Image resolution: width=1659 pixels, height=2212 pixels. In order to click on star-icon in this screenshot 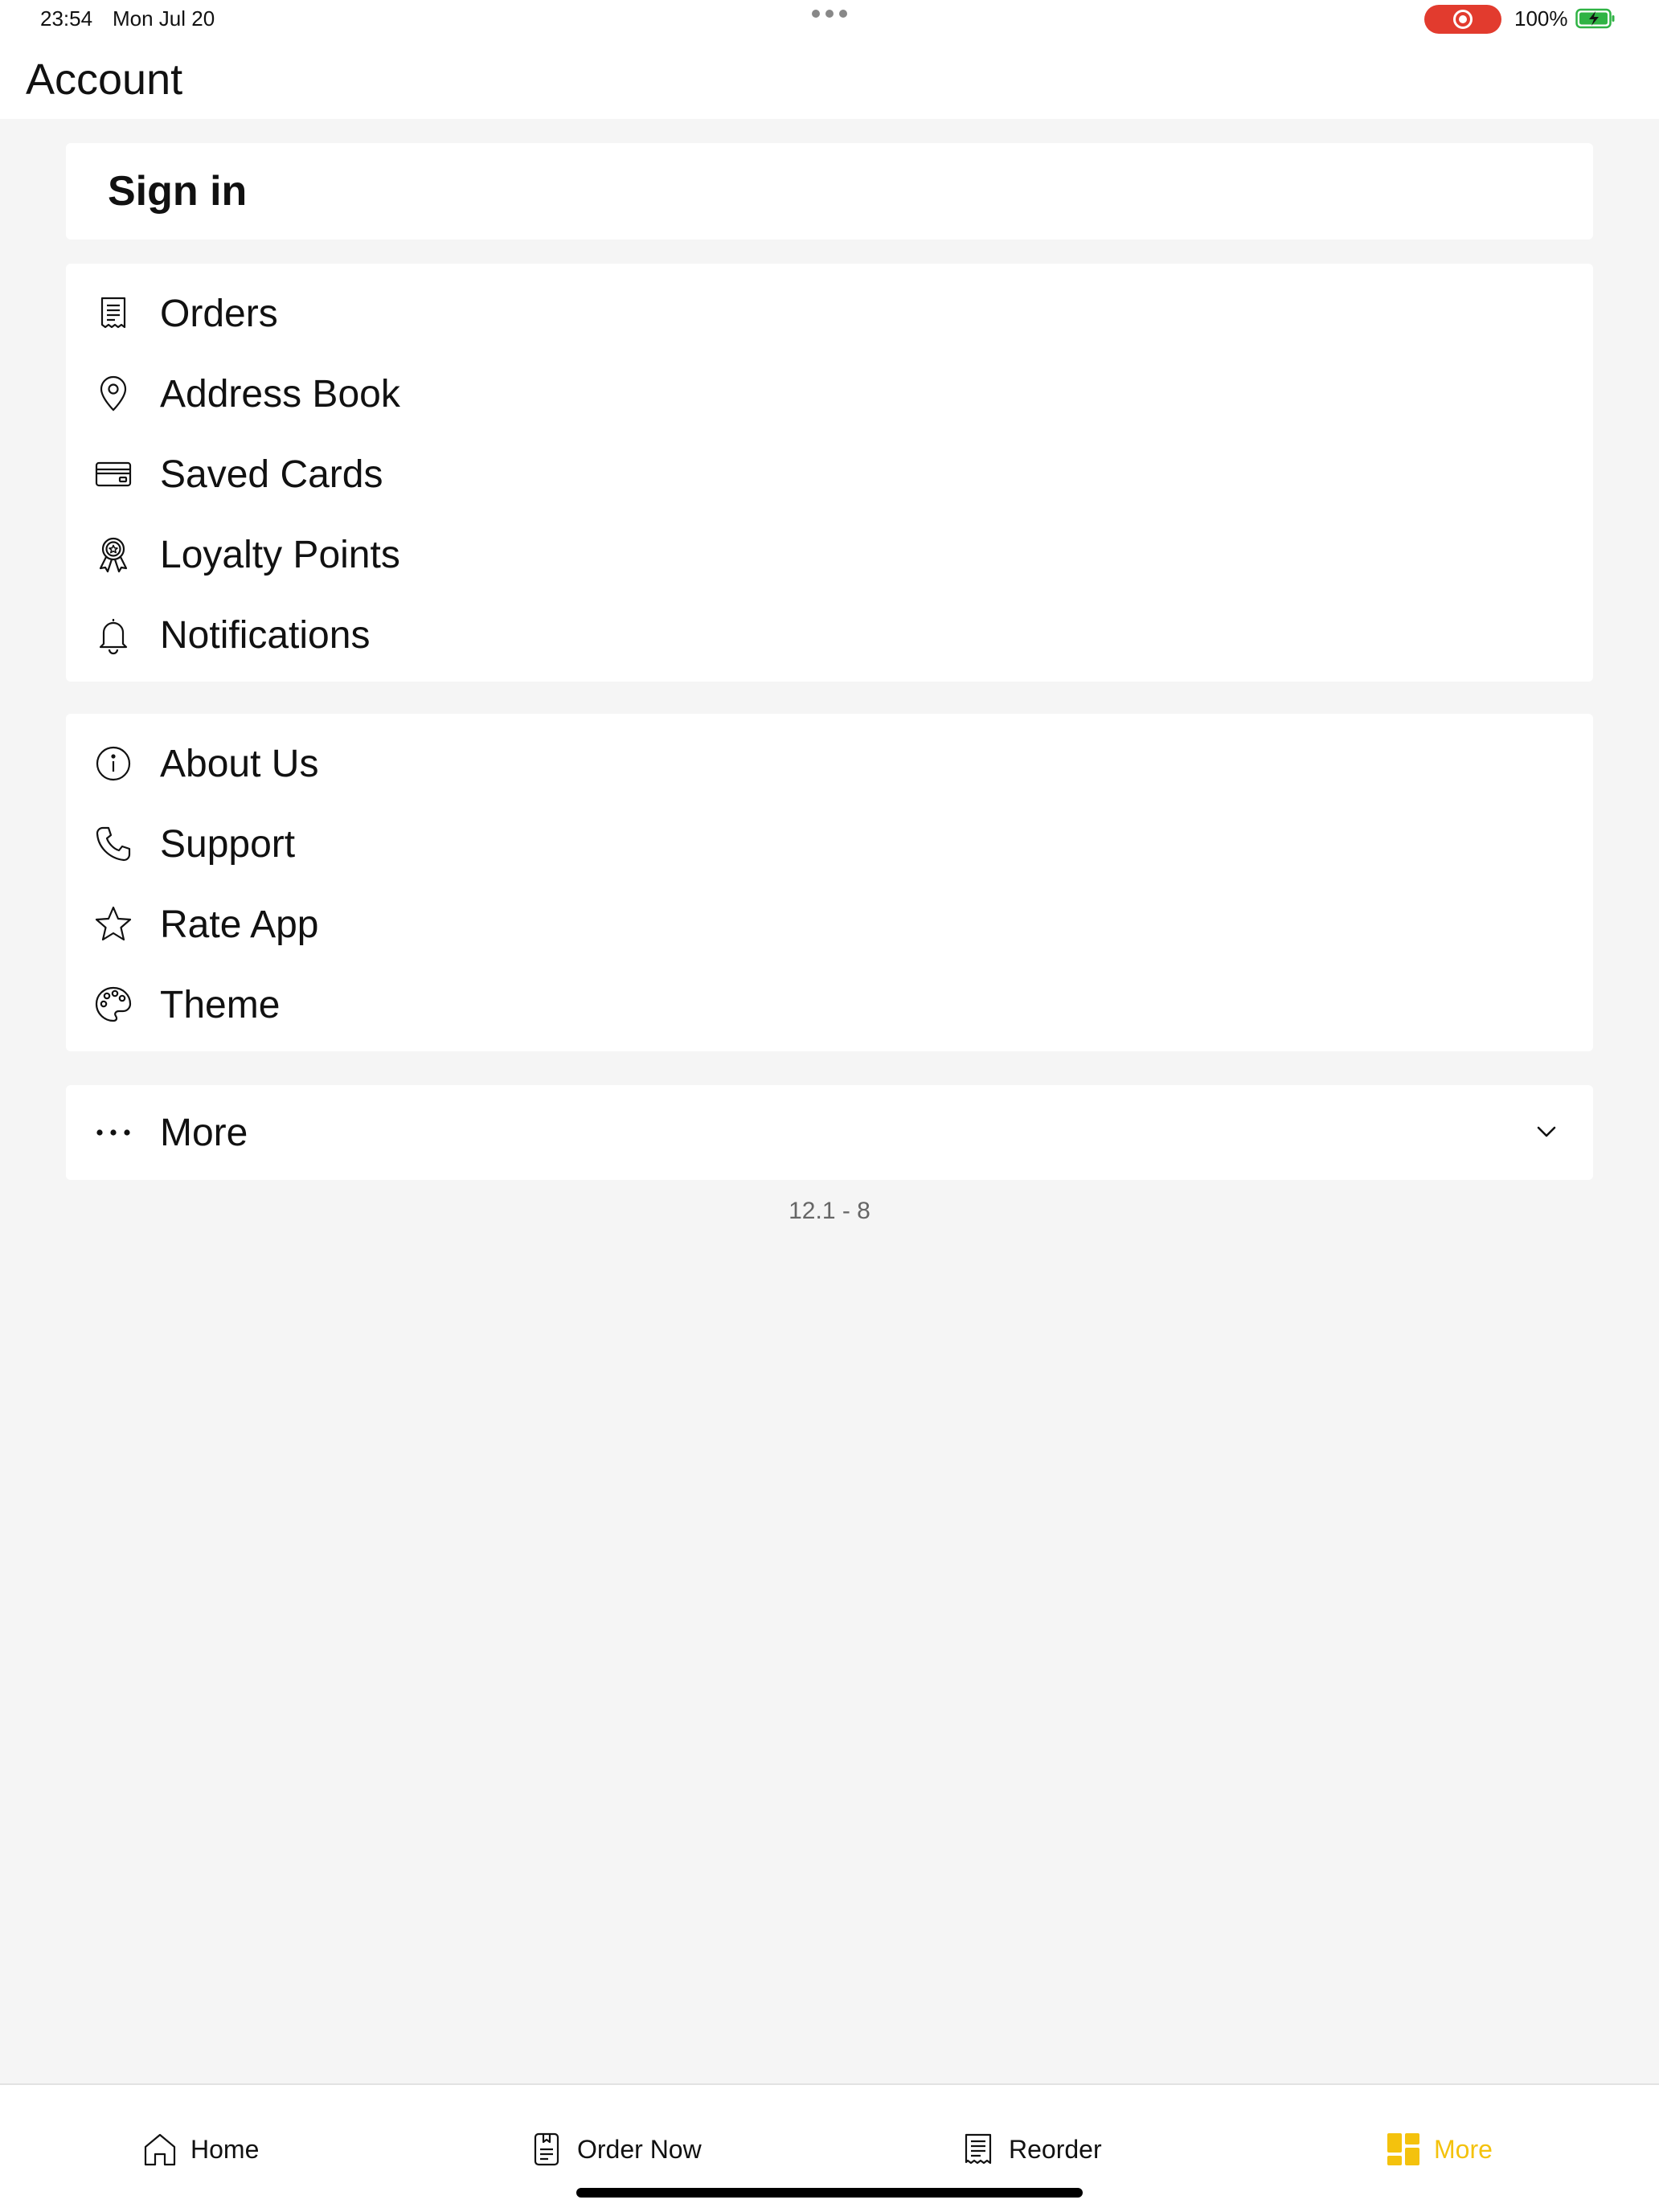, I will do `click(113, 924)`.